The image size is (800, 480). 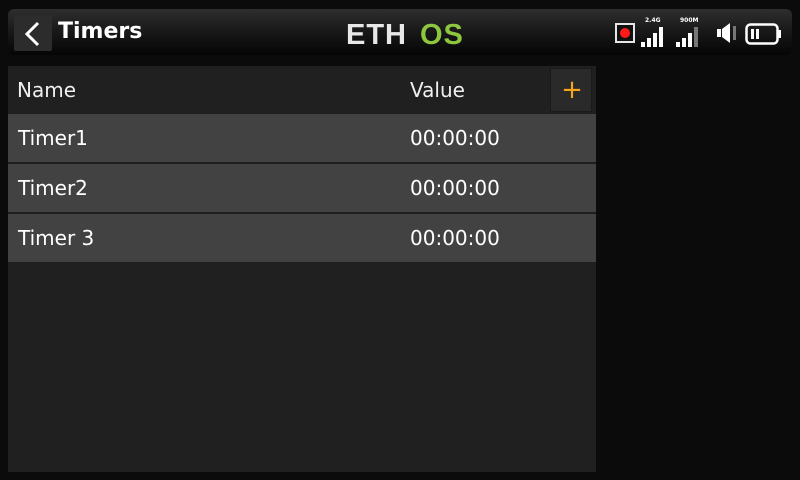 I want to click on ethos-logo: ETH OS, so click(x=405, y=34).